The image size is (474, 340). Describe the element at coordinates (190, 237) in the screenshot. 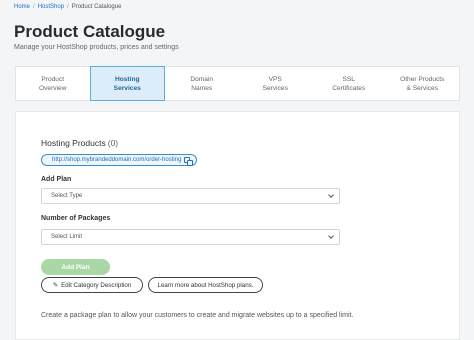

I see `packages-limit-select: Select Limit` at that location.